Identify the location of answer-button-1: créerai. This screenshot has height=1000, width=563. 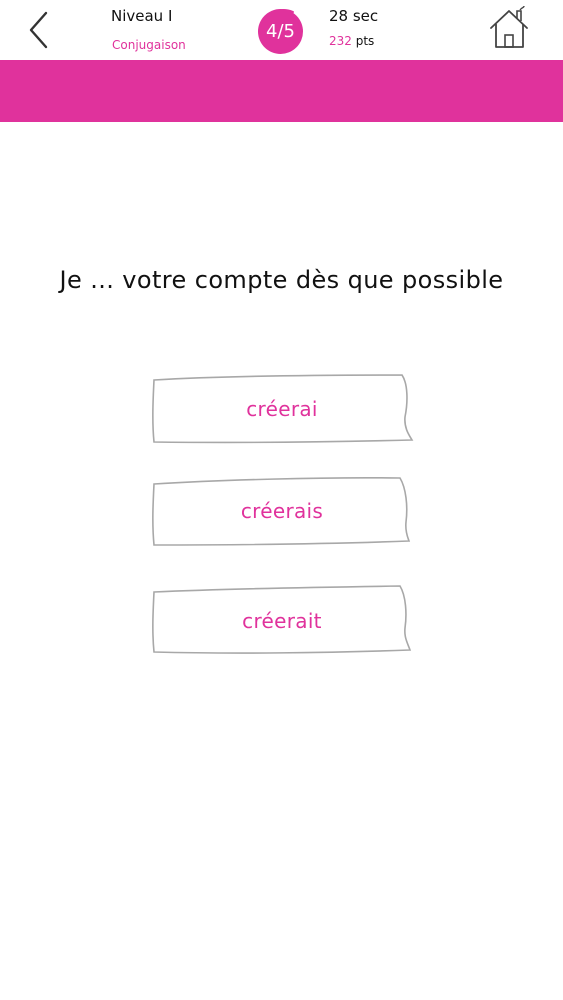
(282, 409).